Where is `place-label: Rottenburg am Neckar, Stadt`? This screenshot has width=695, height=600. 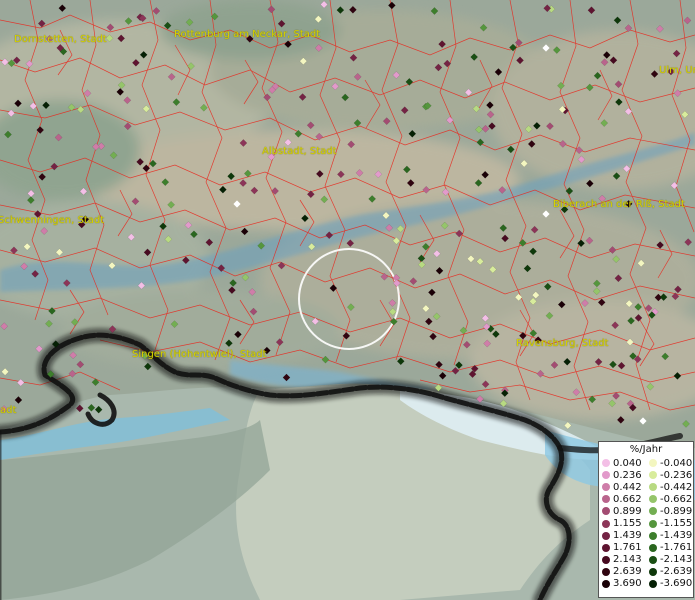
place-label: Rottenburg am Neckar, Stadt is located at coordinates (247, 34).